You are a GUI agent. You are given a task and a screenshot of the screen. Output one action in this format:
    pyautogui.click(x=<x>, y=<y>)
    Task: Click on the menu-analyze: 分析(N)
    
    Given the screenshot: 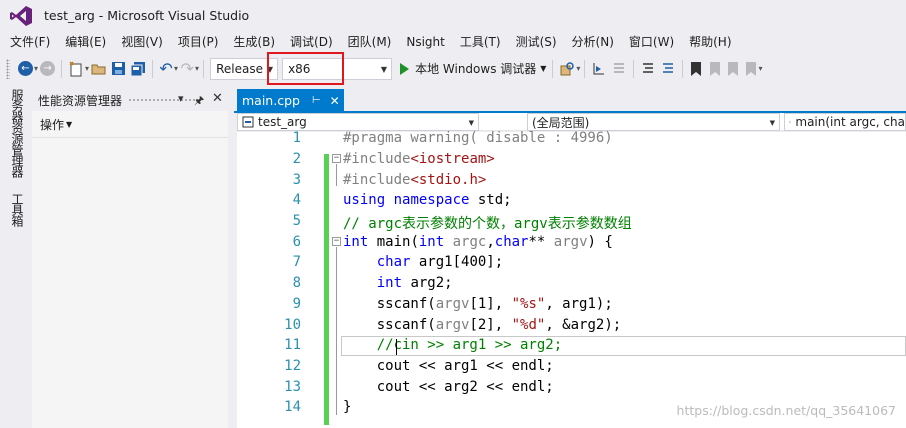 What is the action you would take?
    pyautogui.click(x=593, y=42)
    